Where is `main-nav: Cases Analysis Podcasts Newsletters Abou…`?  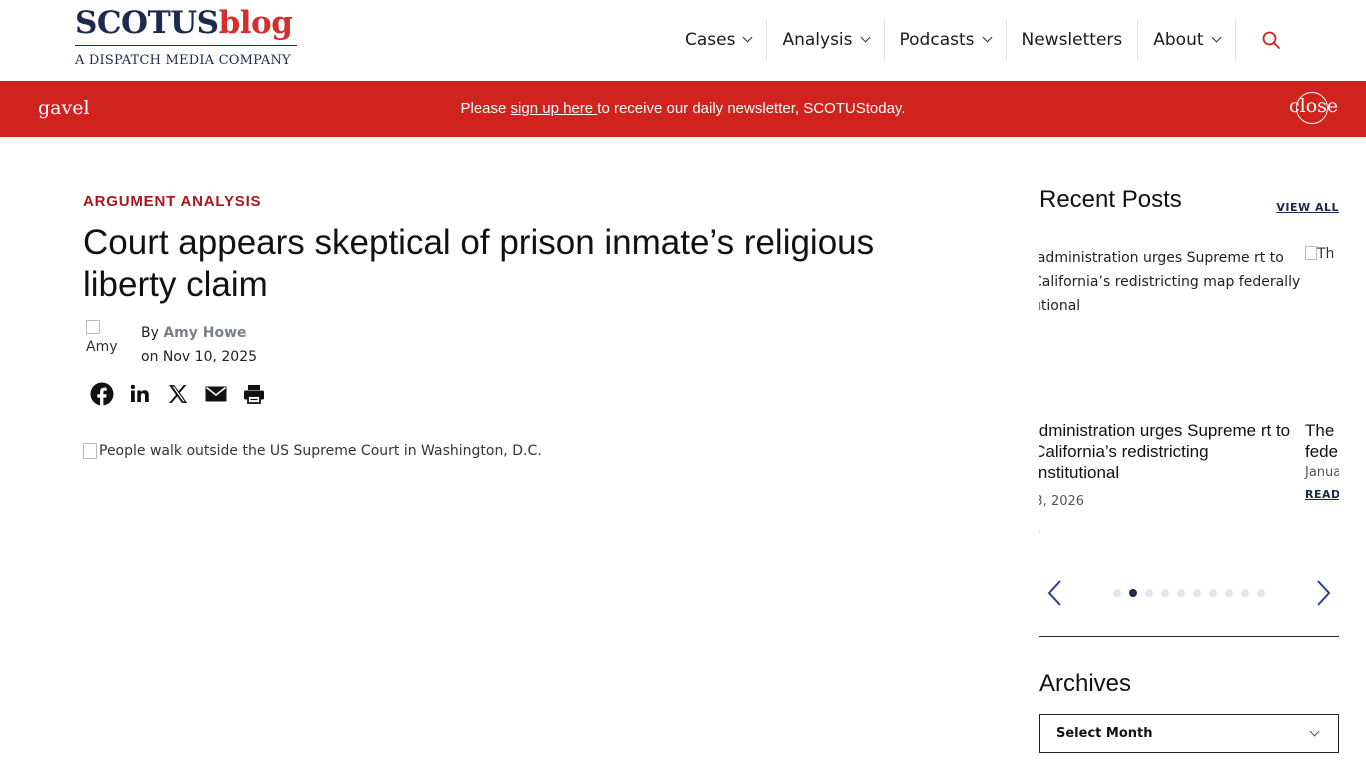 main-nav: Cases Analysis Podcasts Newsletters Abou… is located at coordinates (988, 40).